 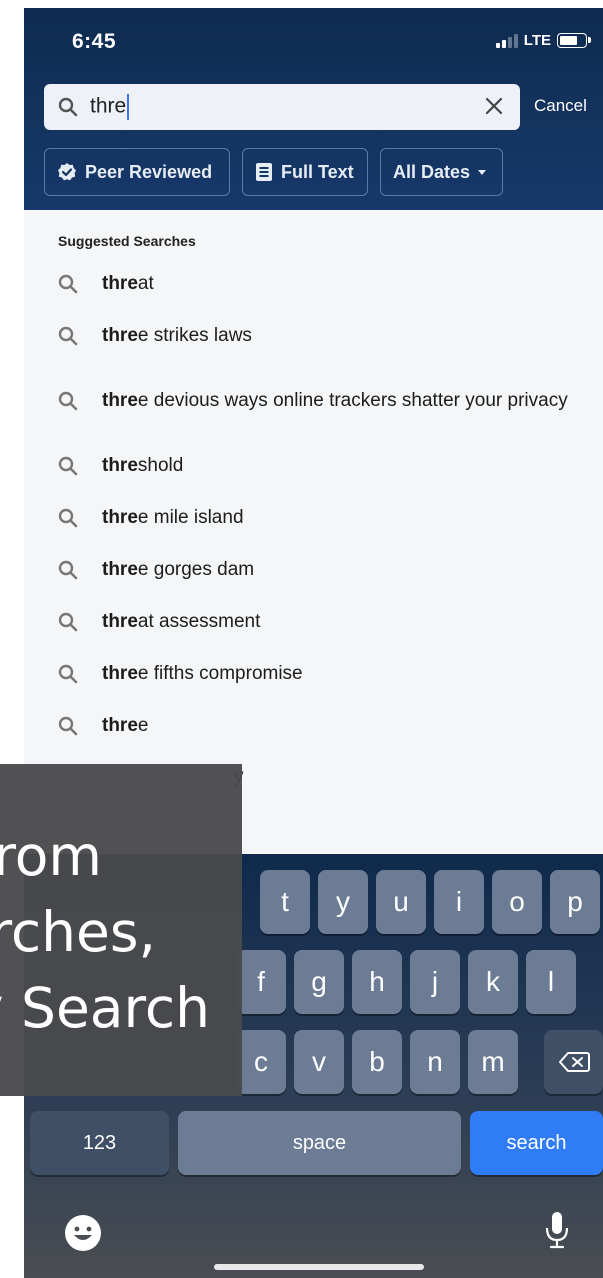 What do you see at coordinates (506, 40) in the screenshot?
I see `signal-icon` at bounding box center [506, 40].